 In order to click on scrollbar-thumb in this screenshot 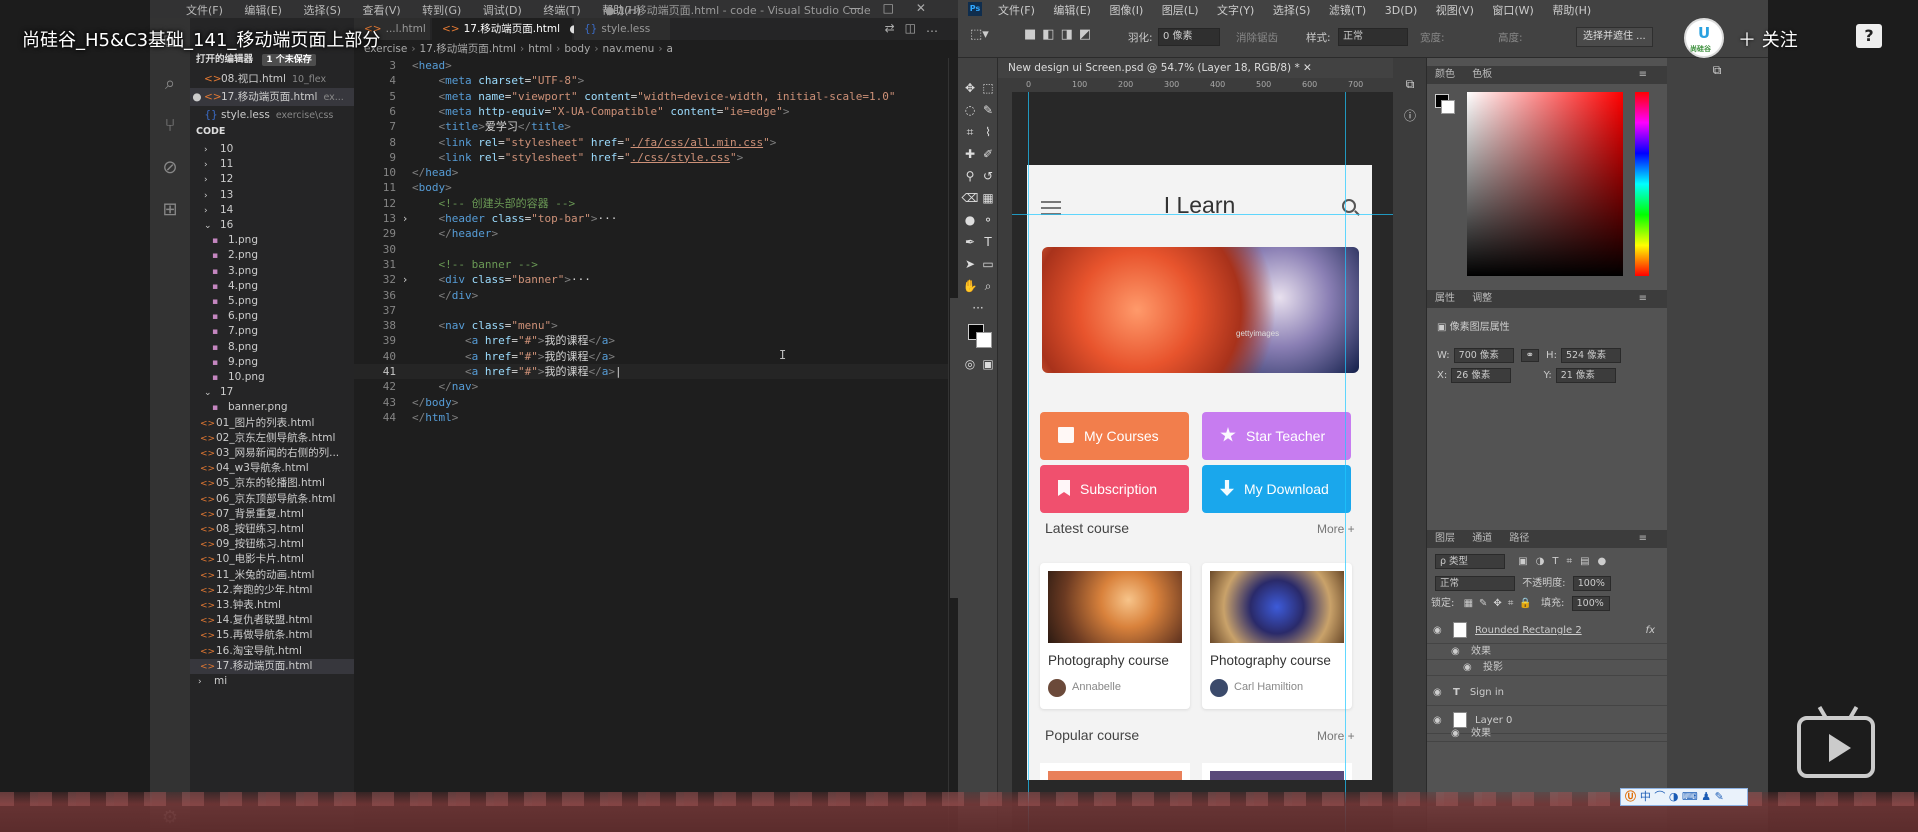, I will do `click(954, 448)`.